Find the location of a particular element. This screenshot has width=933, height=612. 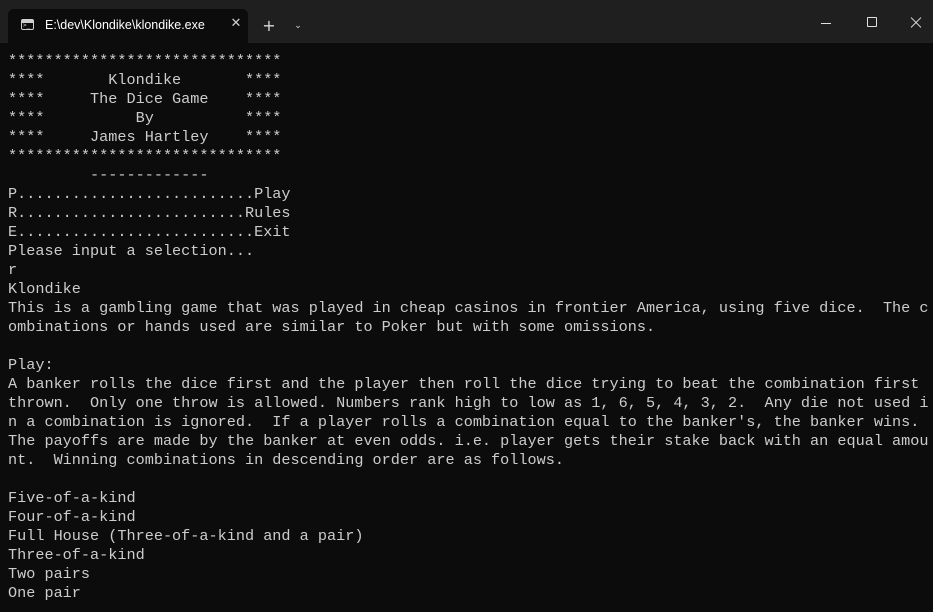

minimize-icon is located at coordinates (826, 23).